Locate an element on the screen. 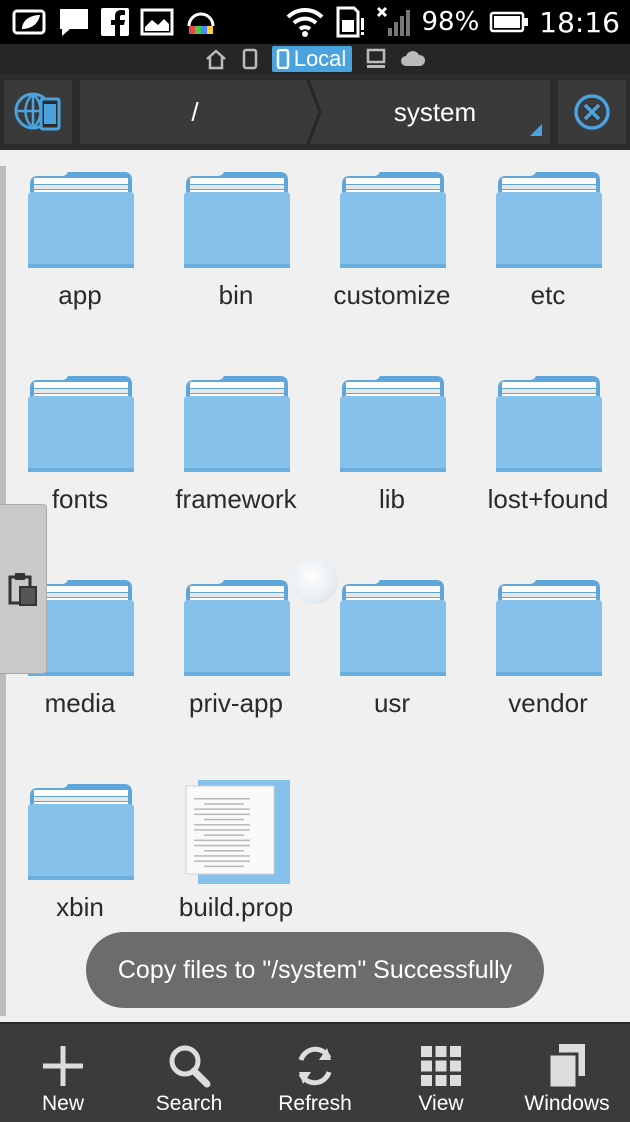  bottom-toolbar: New Search Refresh View Windows is located at coordinates (315, 1072).